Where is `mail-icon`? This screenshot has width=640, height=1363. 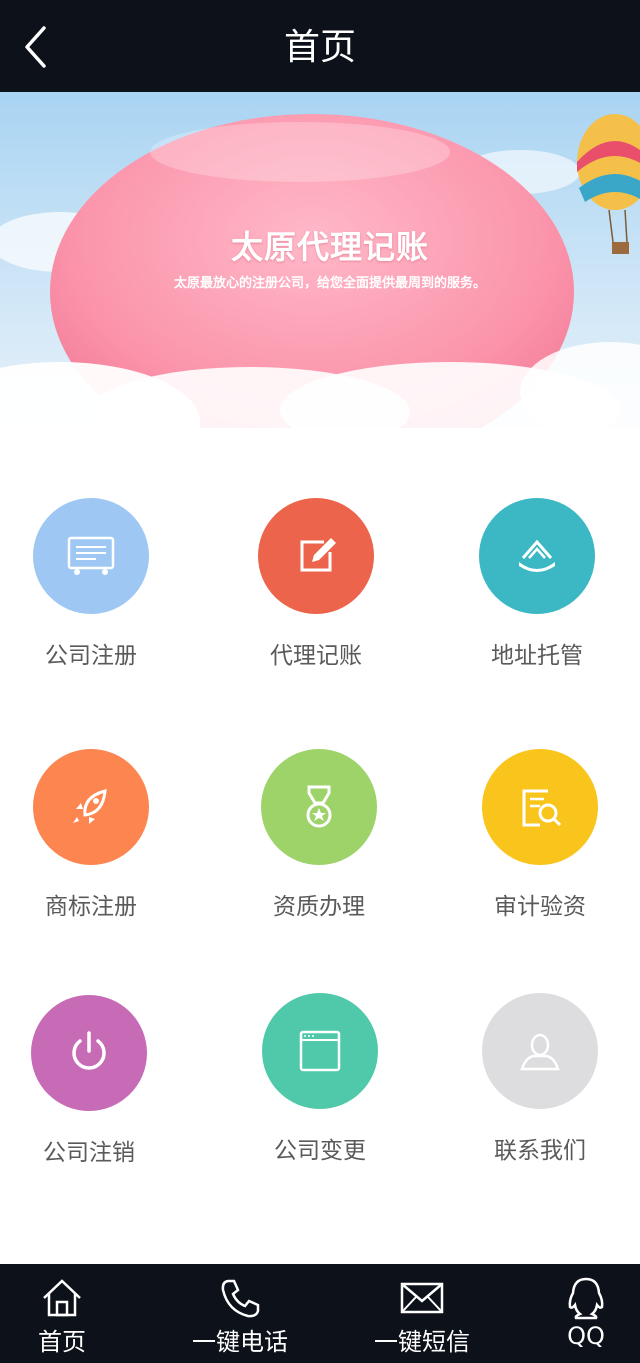 mail-icon is located at coordinates (422, 1298).